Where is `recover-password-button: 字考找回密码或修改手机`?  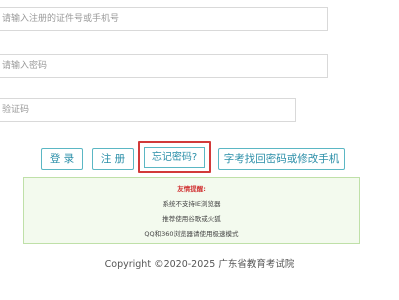 recover-password-button: 字考找回密码或修改手机 is located at coordinates (281, 159).